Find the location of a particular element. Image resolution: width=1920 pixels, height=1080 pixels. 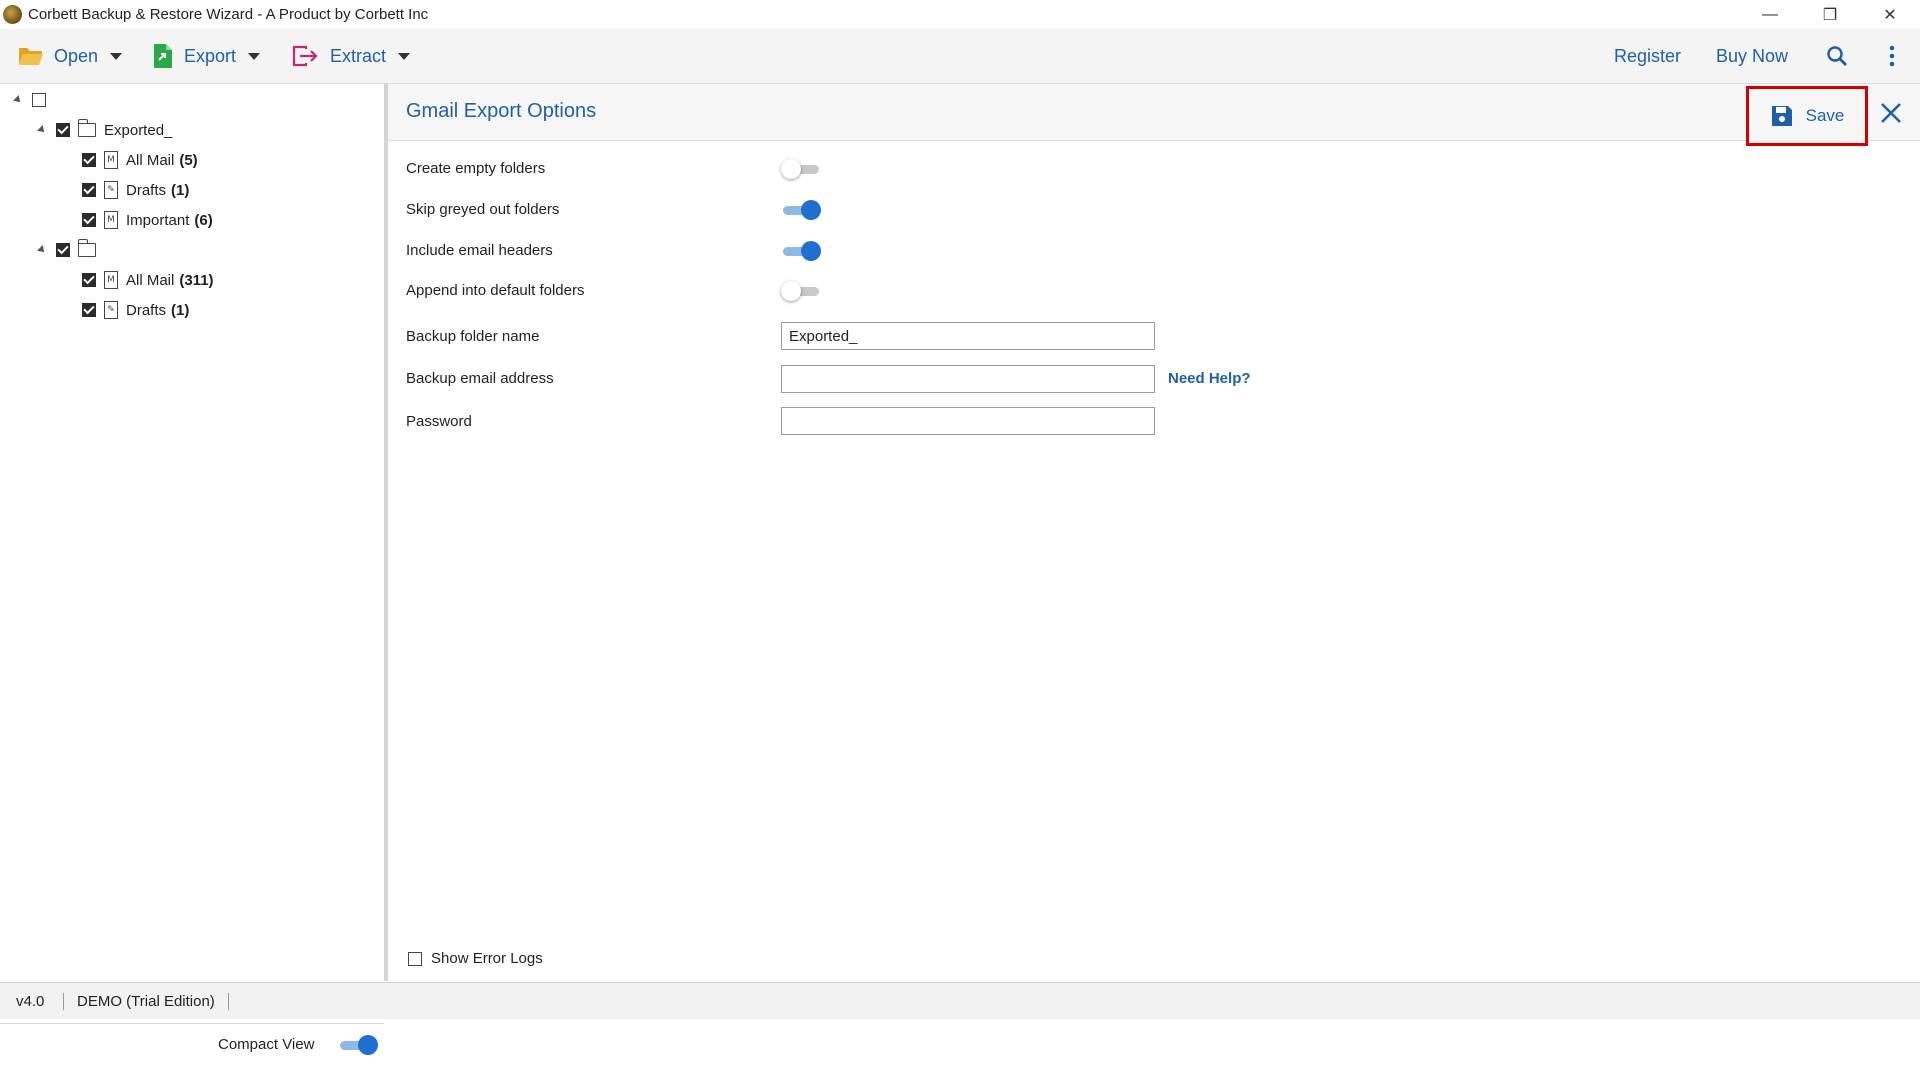

tree-folder-row: M All Mail (311) is located at coordinates (148, 280).